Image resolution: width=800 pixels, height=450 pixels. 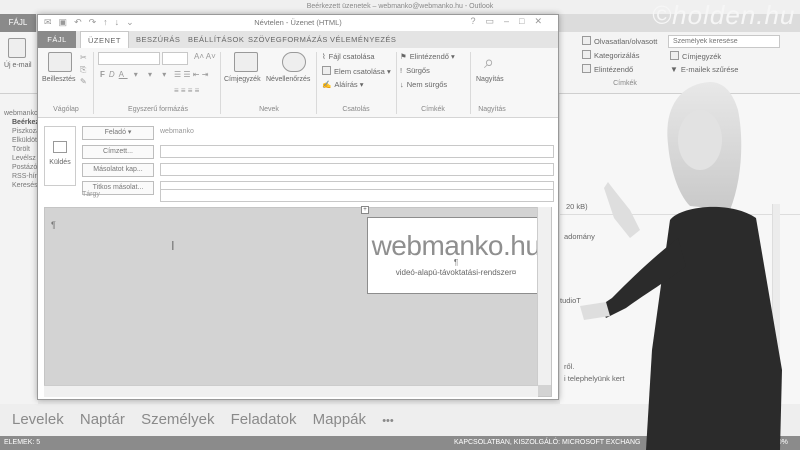 What do you see at coordinates (175, 58) in the screenshot?
I see `font-size-dropdown` at bounding box center [175, 58].